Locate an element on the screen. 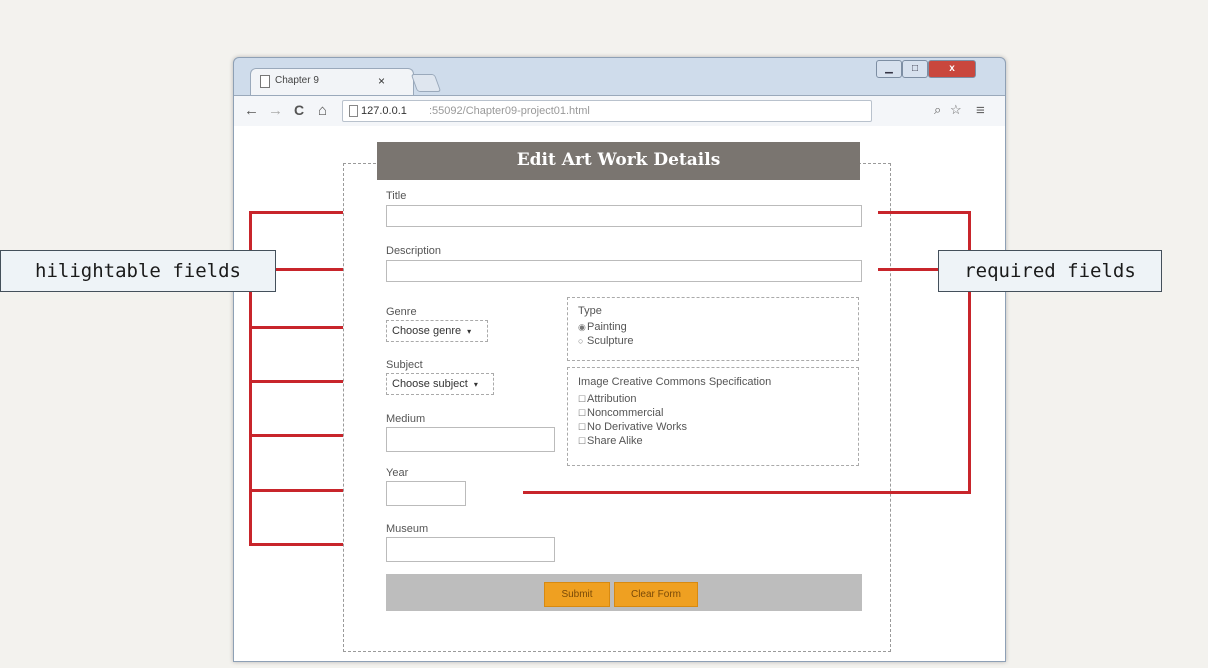  button-bar: Submit Clear Form is located at coordinates (624, 592).